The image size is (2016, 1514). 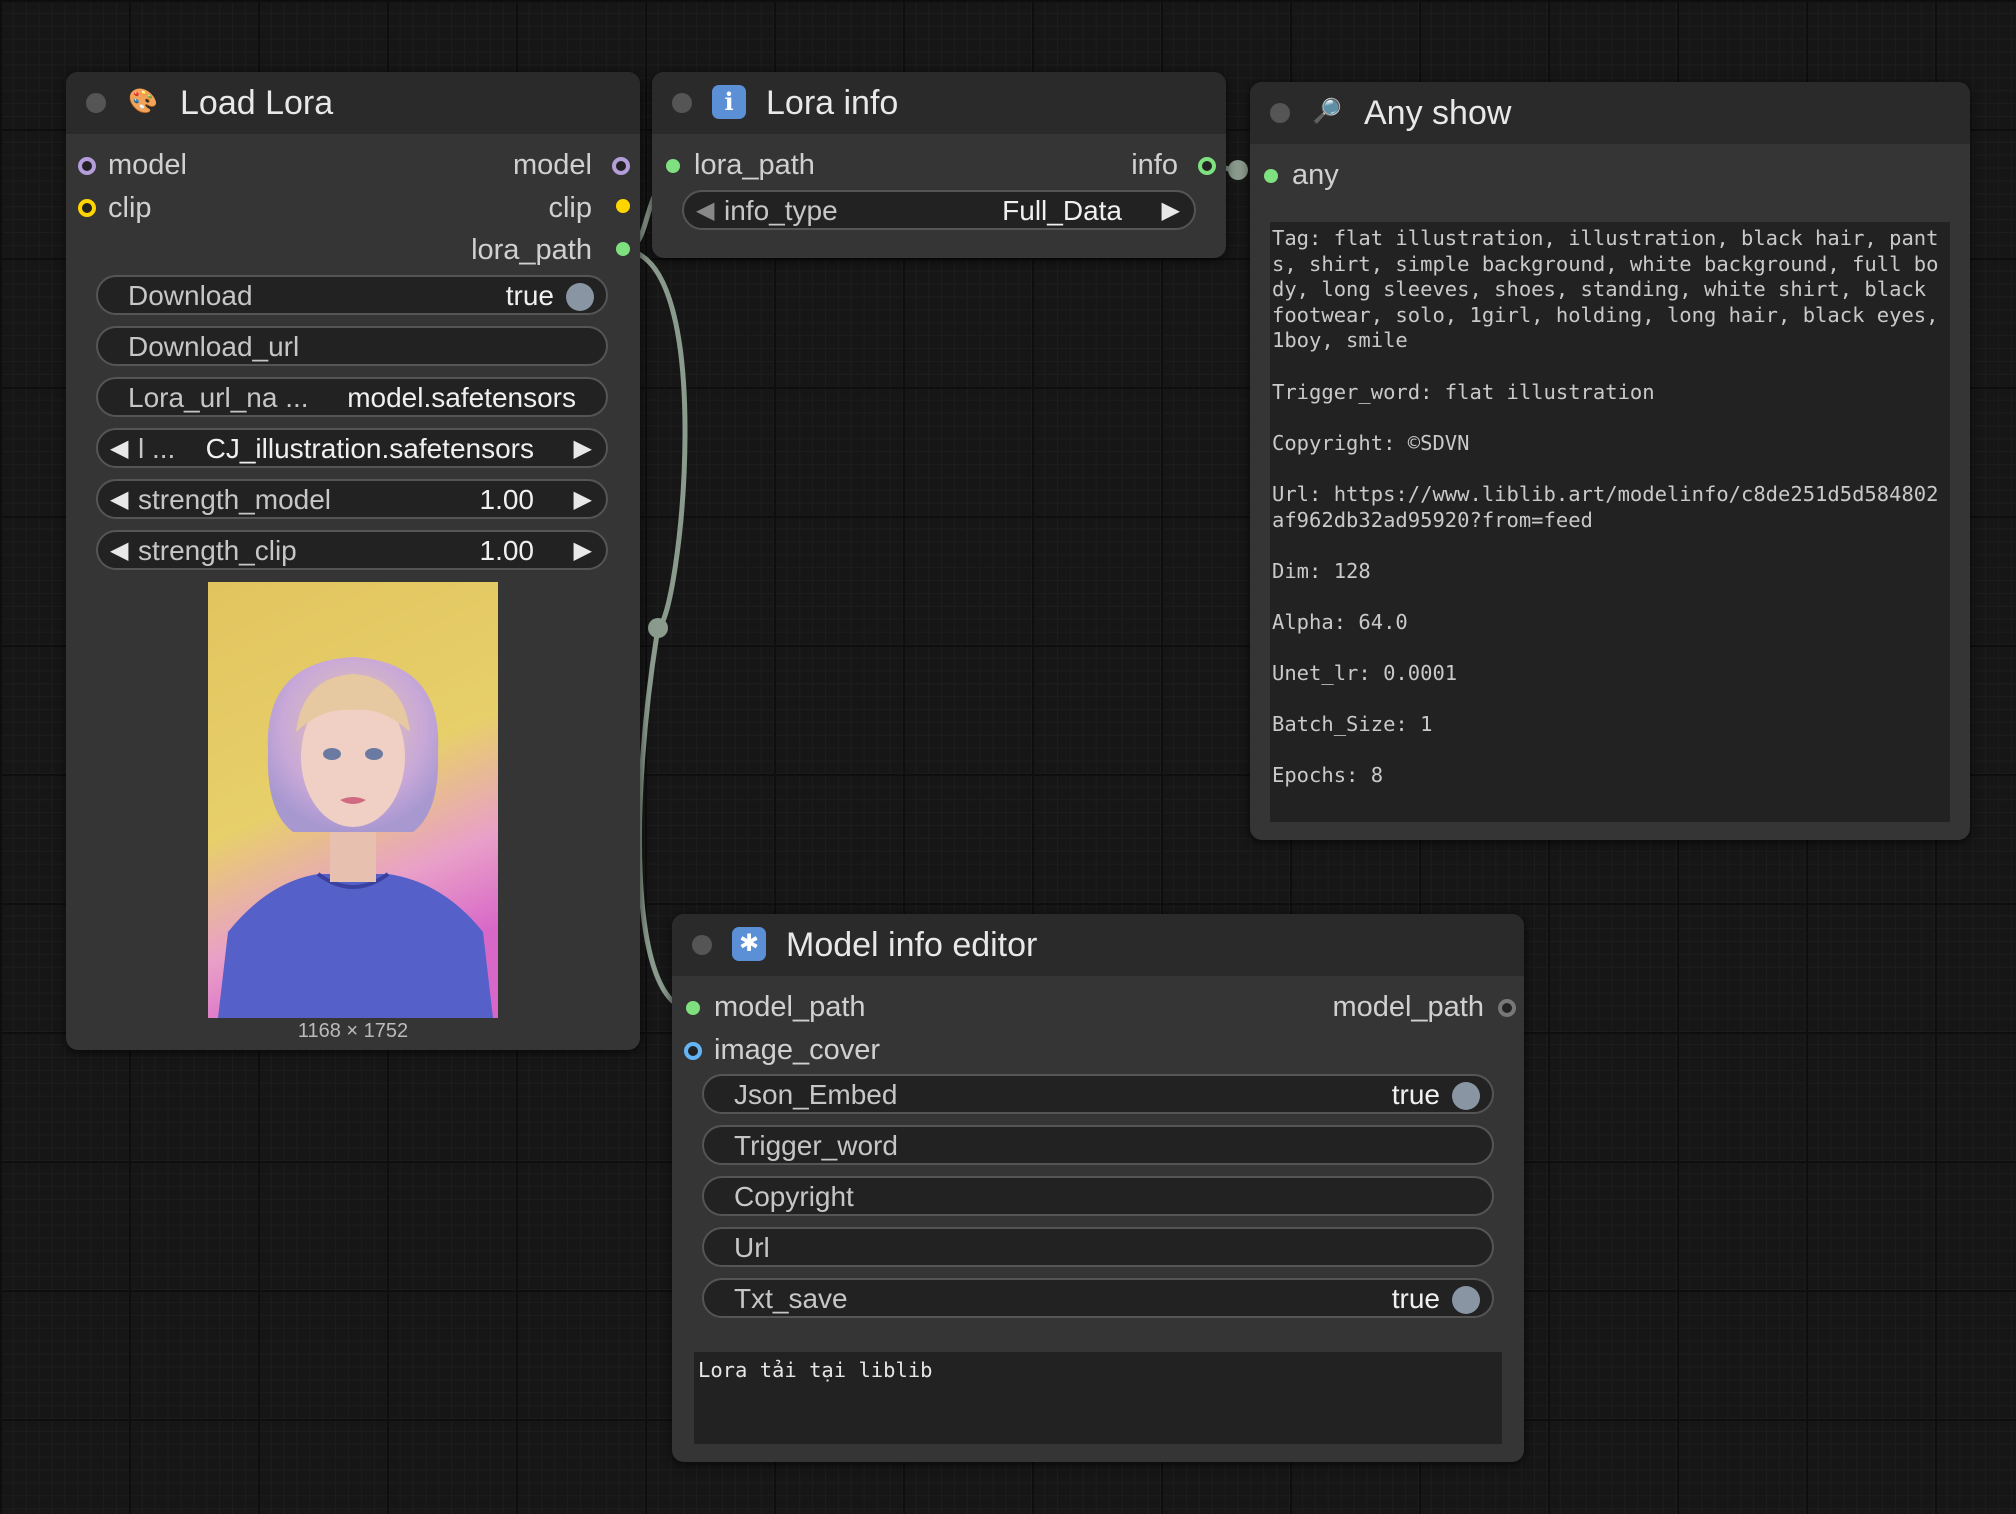 What do you see at coordinates (1415, 1298) in the screenshot?
I see `txt-save-value: true` at bounding box center [1415, 1298].